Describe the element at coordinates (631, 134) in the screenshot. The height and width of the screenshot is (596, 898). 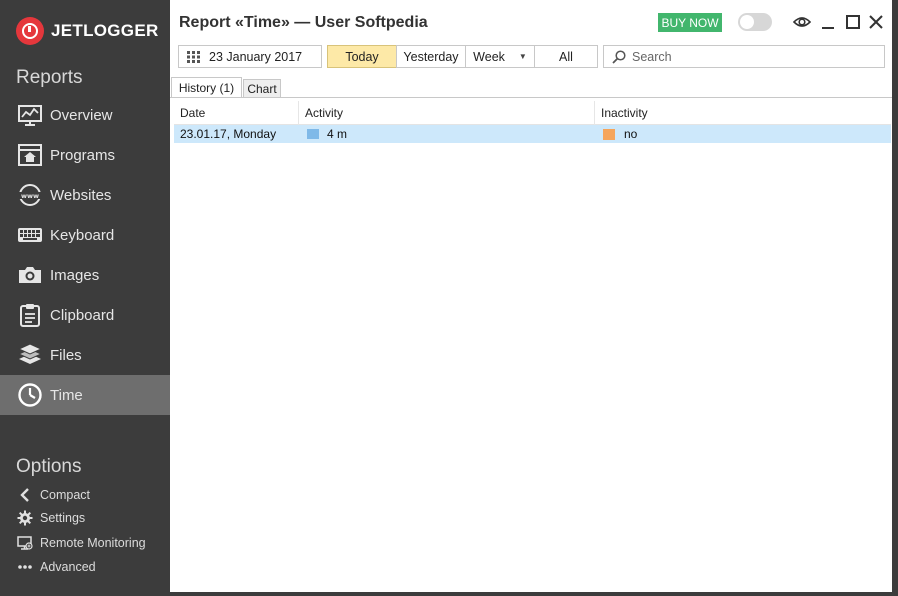
I see `inactivity-value: no` at that location.